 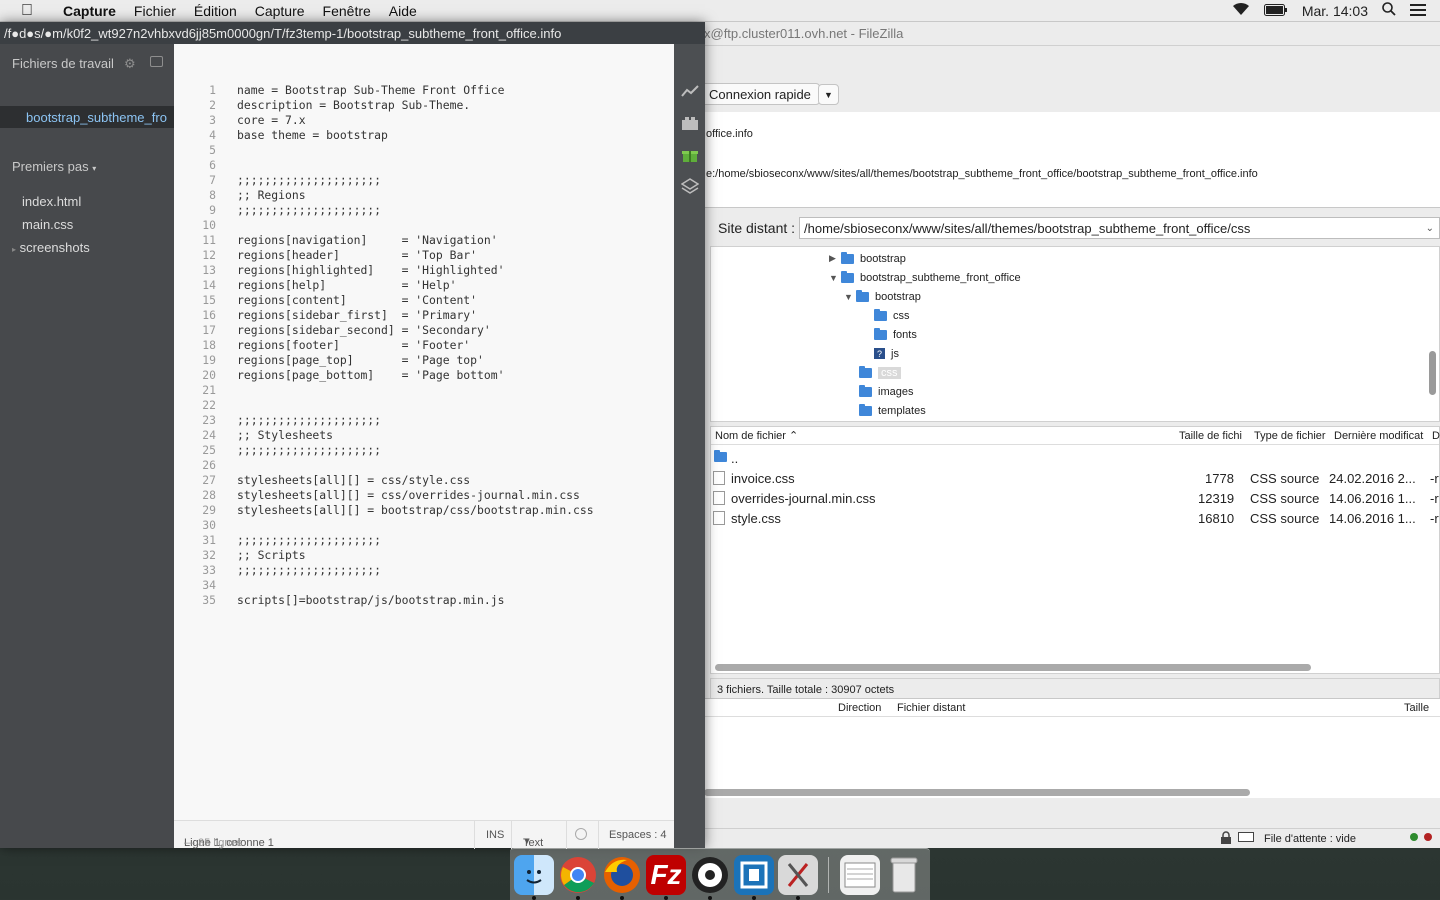 What do you see at coordinates (925, 277) in the screenshot?
I see `tree-node-subtheme: ▼ bootstrap_subtheme_front_office` at bounding box center [925, 277].